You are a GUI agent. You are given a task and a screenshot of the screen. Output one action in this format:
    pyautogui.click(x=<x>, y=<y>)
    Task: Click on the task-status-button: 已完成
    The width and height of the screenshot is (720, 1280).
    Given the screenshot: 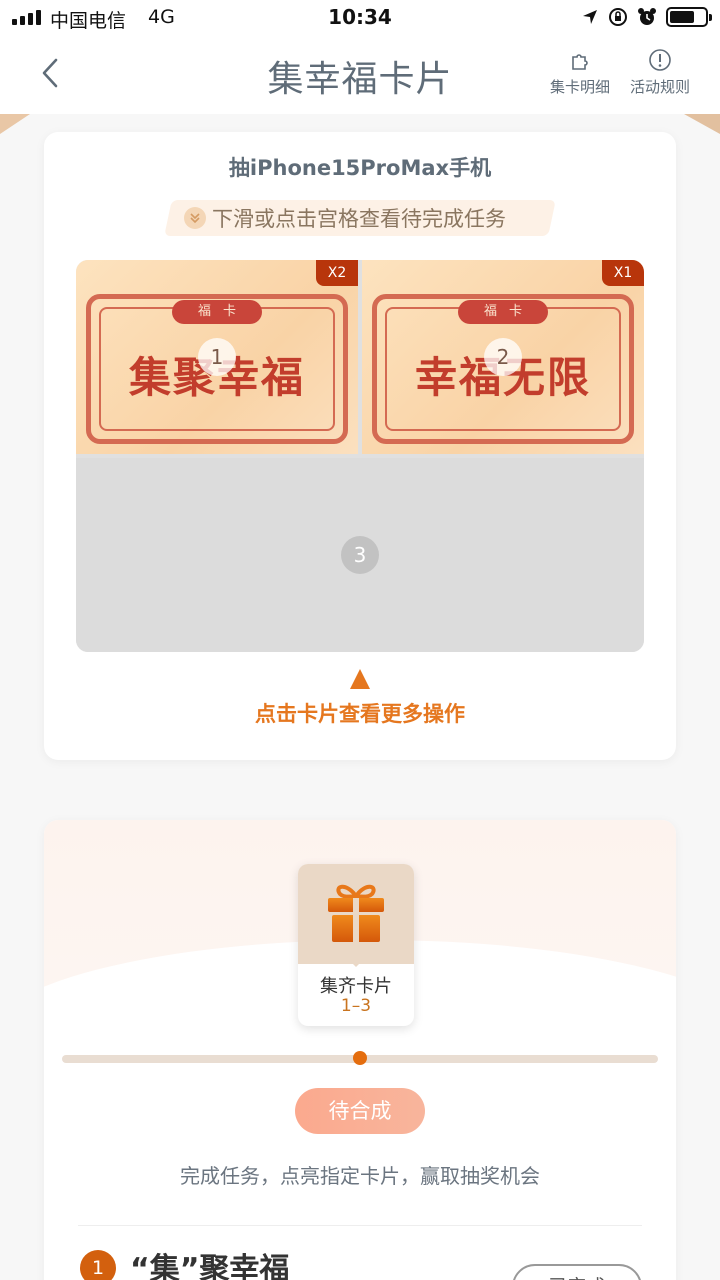 What is the action you would take?
    pyautogui.click(x=577, y=1272)
    